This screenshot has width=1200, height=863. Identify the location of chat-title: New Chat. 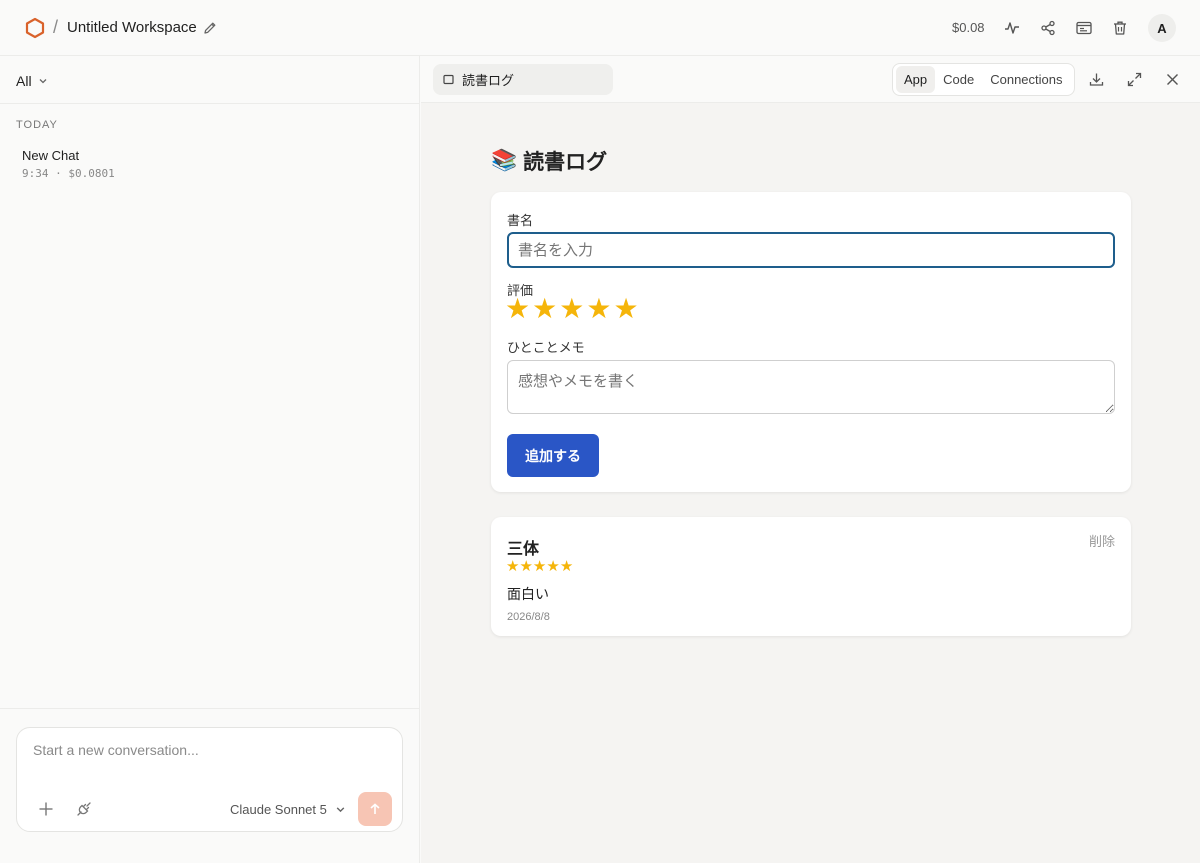
(51, 155).